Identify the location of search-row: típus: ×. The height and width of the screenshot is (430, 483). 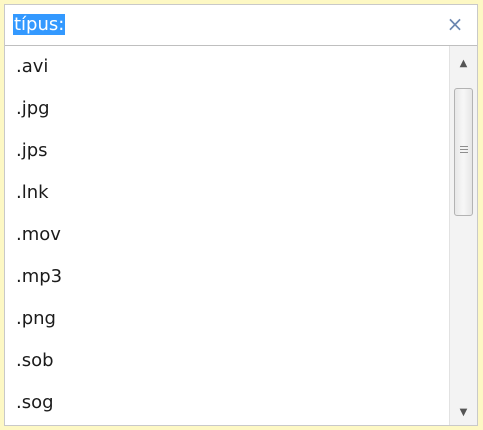
(241, 25).